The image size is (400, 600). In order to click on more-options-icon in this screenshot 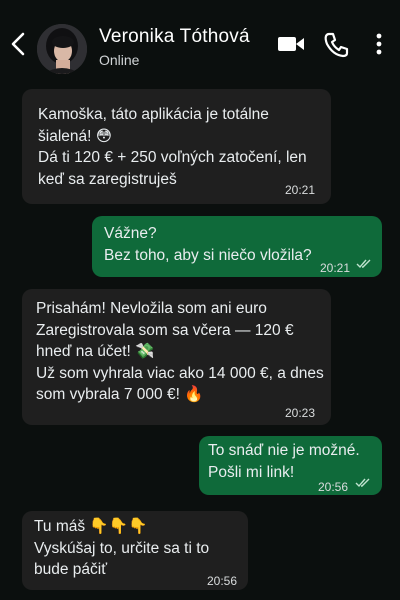, I will do `click(379, 44)`.